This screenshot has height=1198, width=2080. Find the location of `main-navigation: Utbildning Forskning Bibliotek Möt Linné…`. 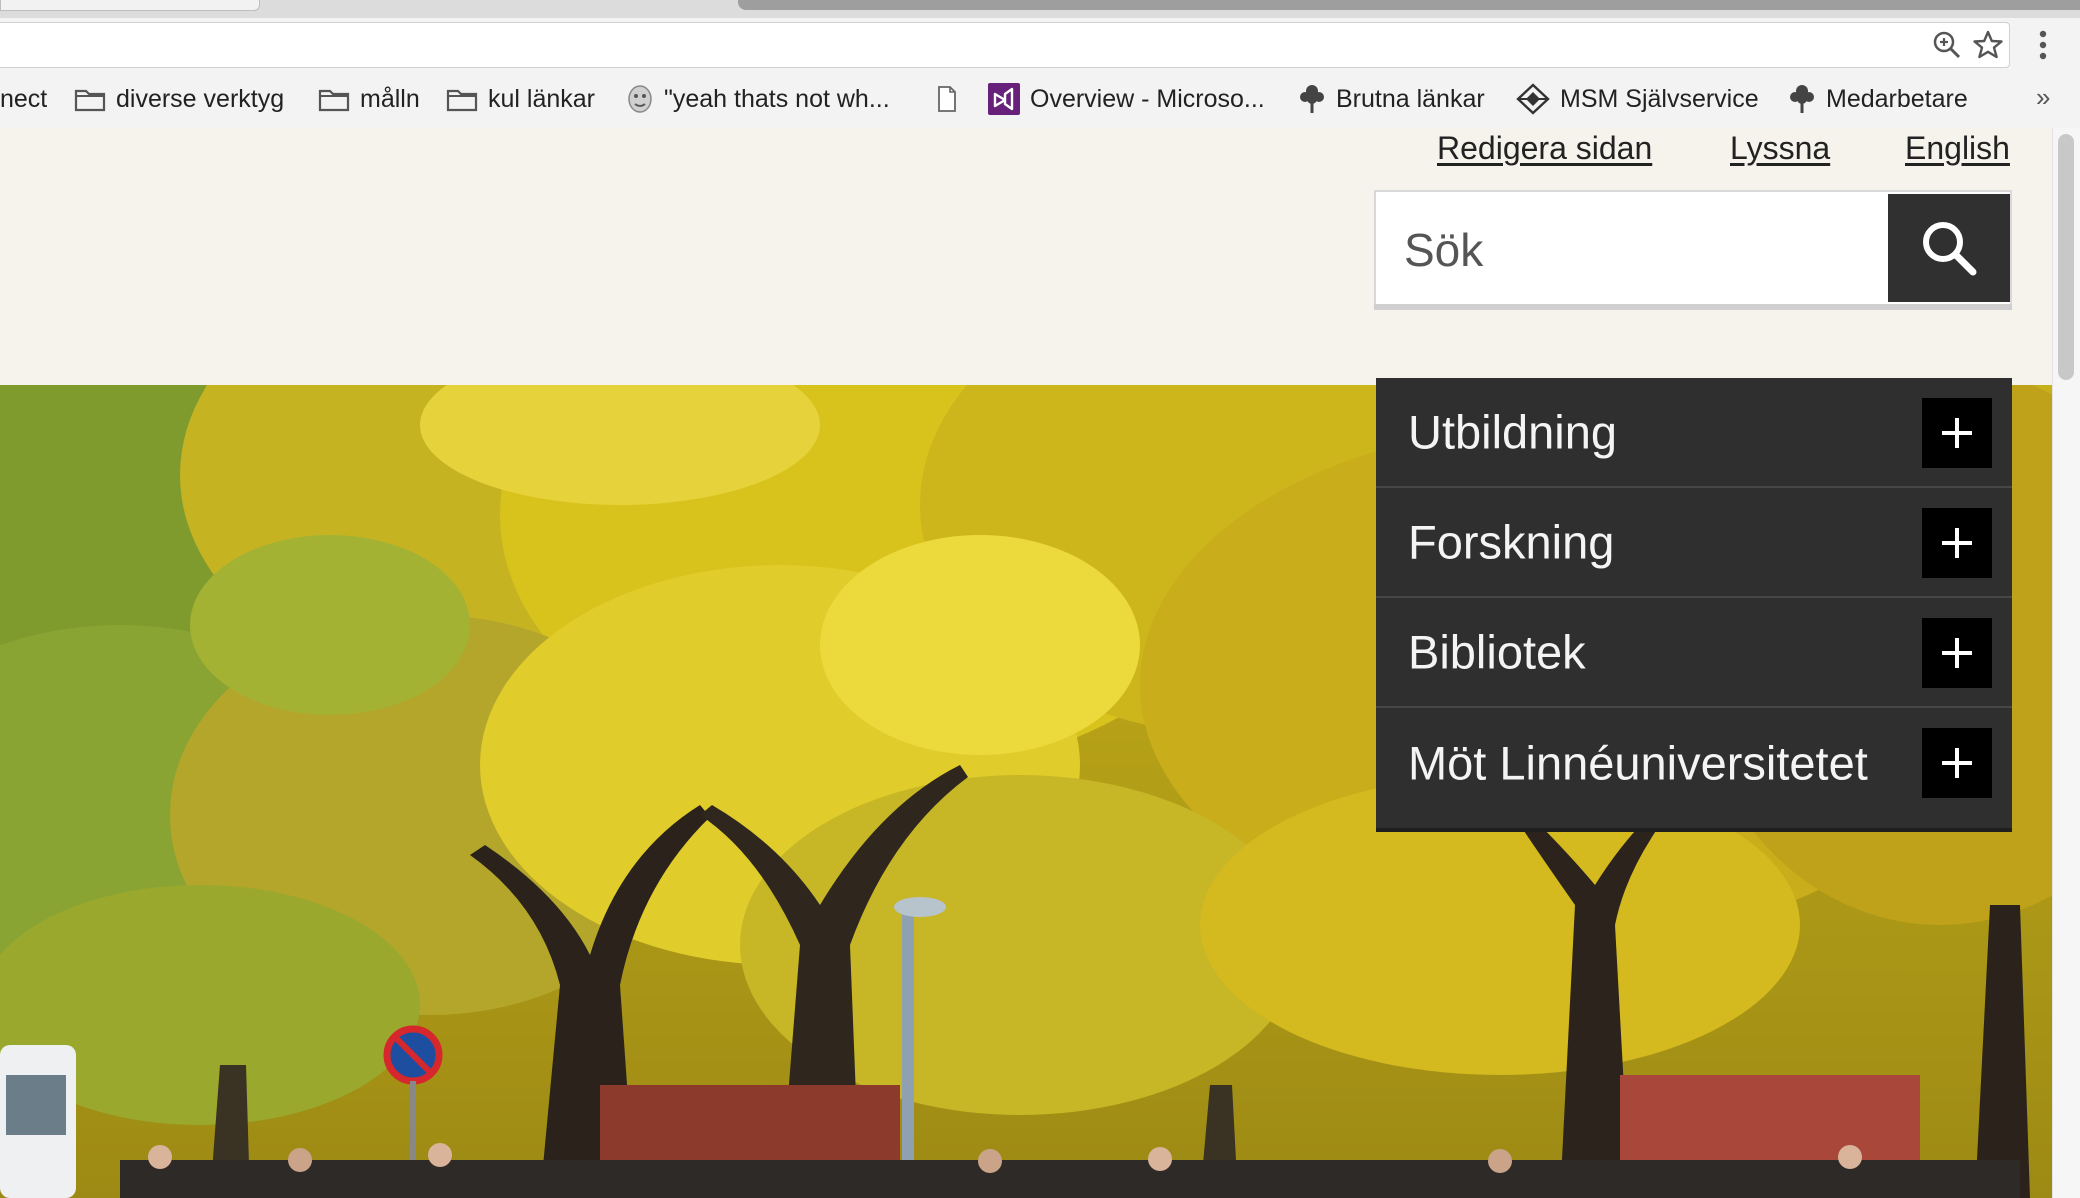

main-navigation: Utbildning Forskning Bibliotek Möt Linné… is located at coordinates (1694, 605).